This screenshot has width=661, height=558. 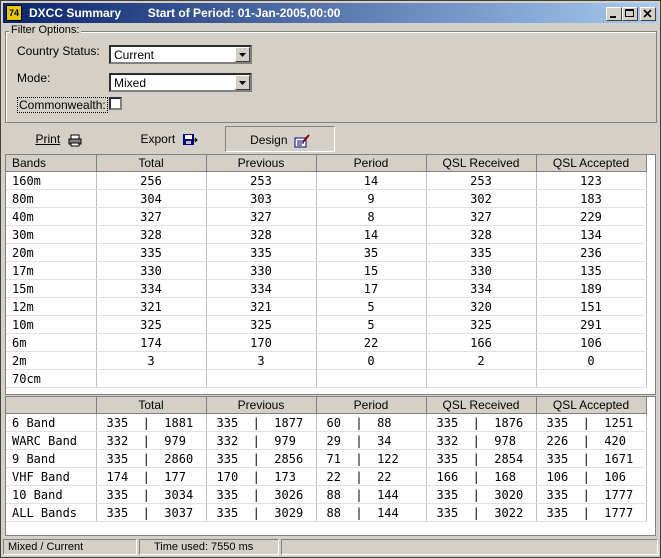 What do you see at coordinates (326, 342) in the screenshot?
I see `table-row: 6m 174 170 22 166 106` at bounding box center [326, 342].